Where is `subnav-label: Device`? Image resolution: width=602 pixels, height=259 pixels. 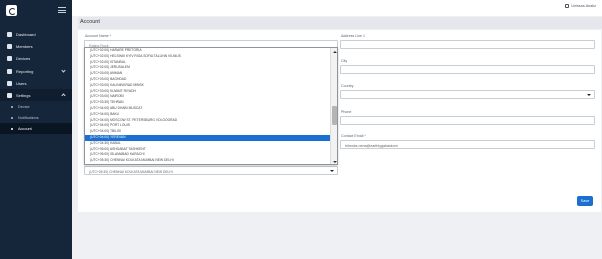 subnav-label: Device is located at coordinates (24, 106).